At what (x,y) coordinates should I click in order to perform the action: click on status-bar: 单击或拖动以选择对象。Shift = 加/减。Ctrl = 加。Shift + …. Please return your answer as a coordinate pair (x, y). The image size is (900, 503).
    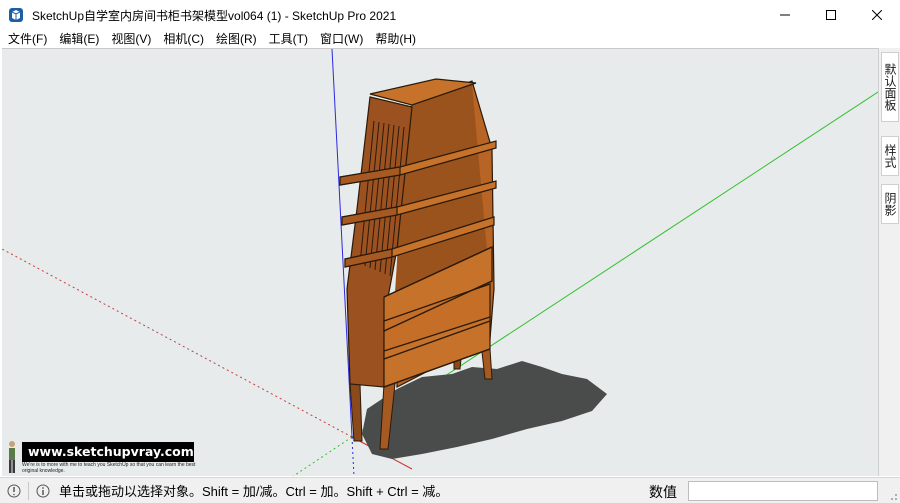
    Looking at the image, I should click on (450, 490).